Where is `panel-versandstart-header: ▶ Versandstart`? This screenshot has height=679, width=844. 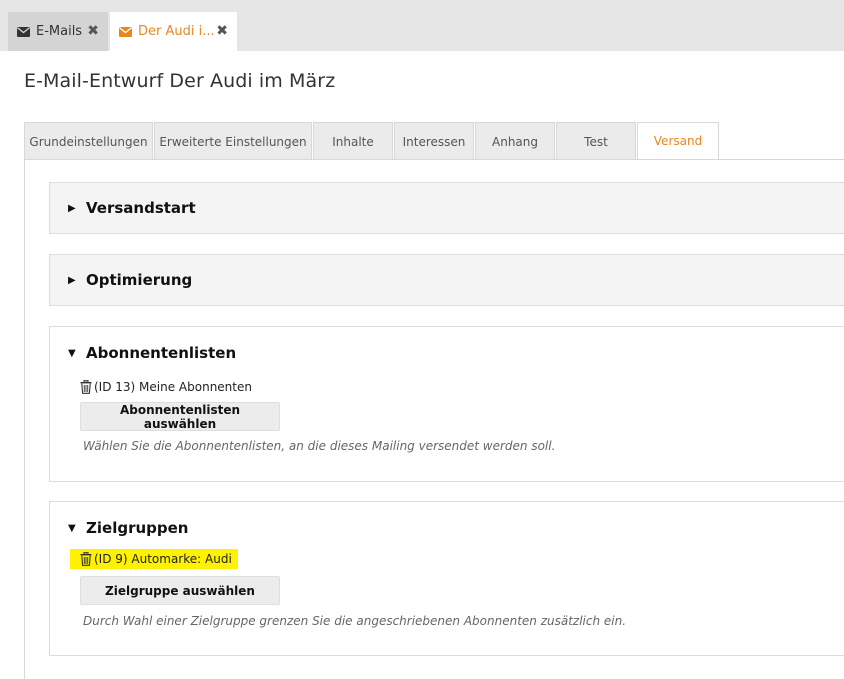 panel-versandstart-header: ▶ Versandstart is located at coordinates (447, 208).